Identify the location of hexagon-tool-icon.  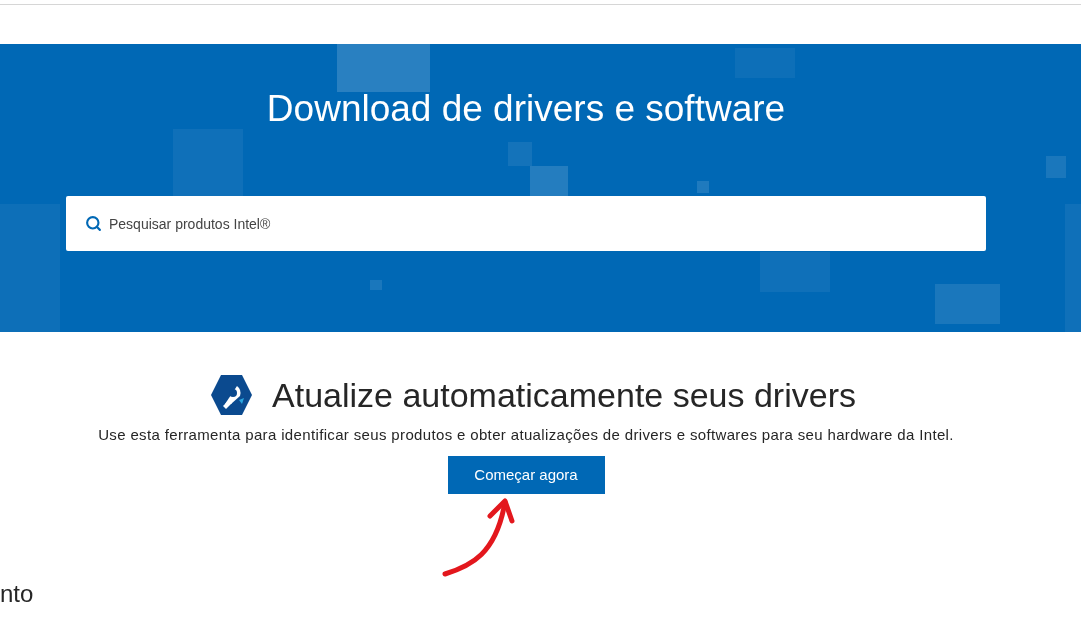
(231, 395).